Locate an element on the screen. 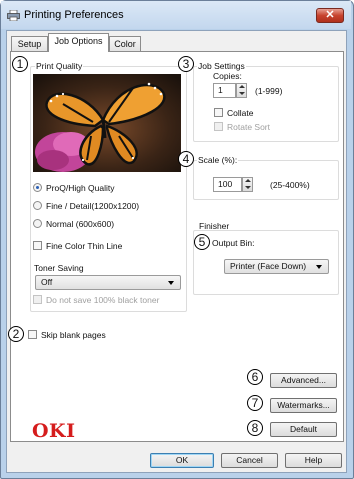 This screenshot has width=354, height=479. scale-spinner is located at coordinates (247, 184).